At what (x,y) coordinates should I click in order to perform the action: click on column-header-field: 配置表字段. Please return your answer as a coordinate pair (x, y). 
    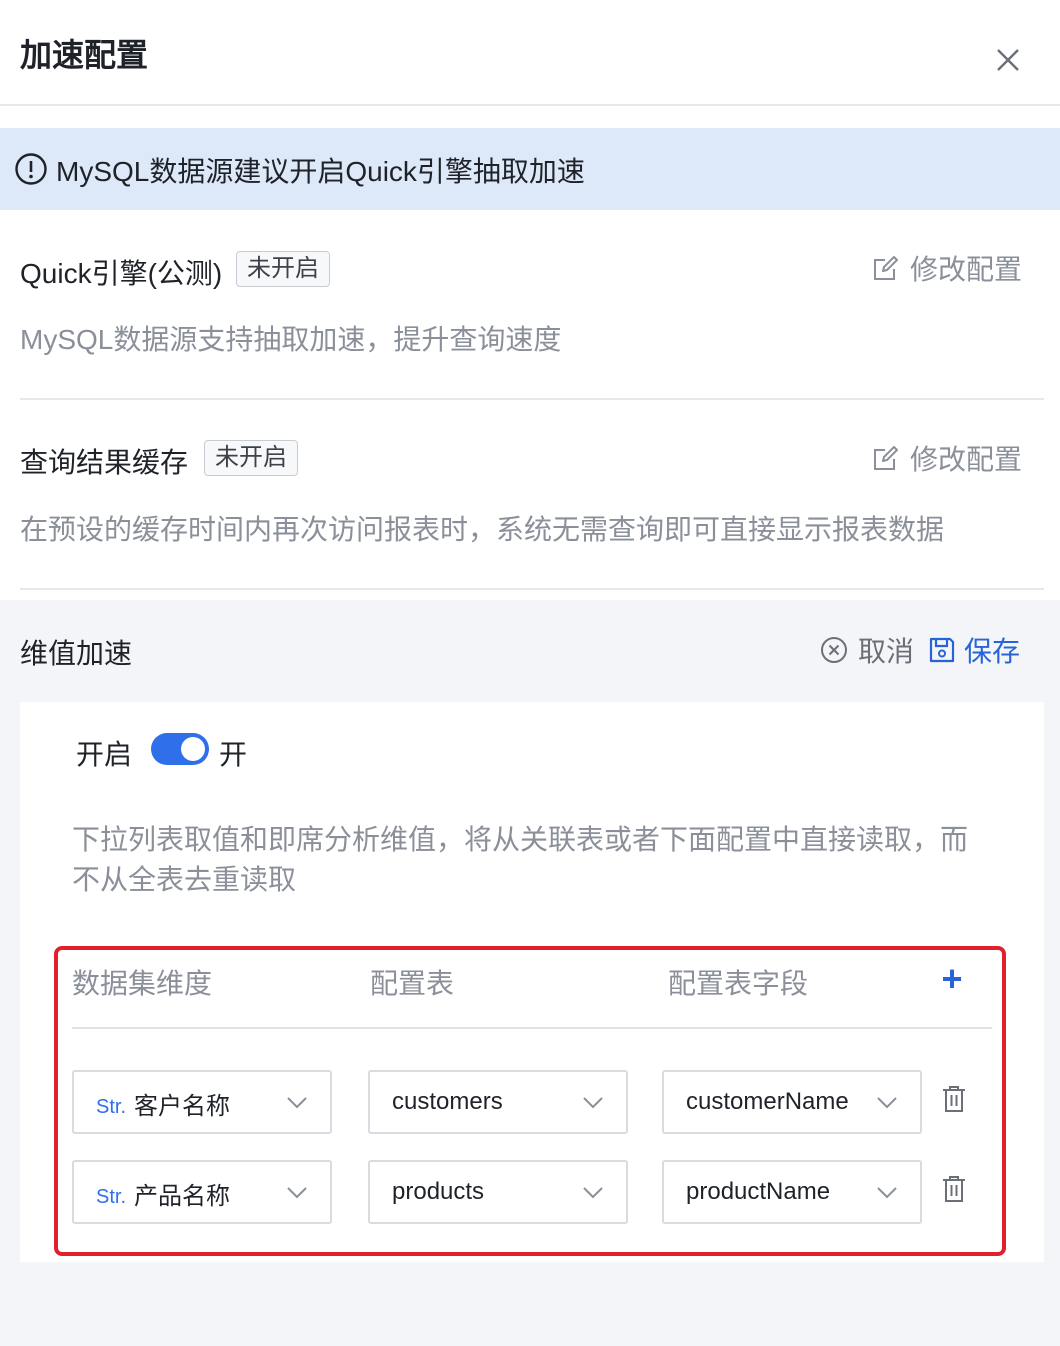
    Looking at the image, I should click on (738, 983).